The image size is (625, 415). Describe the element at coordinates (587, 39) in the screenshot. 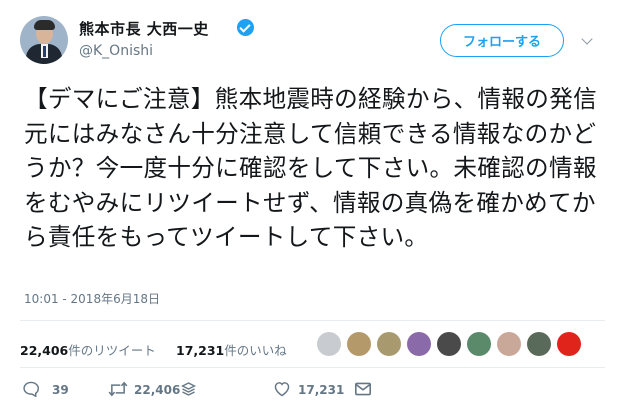

I see `chevron-down-icon` at that location.